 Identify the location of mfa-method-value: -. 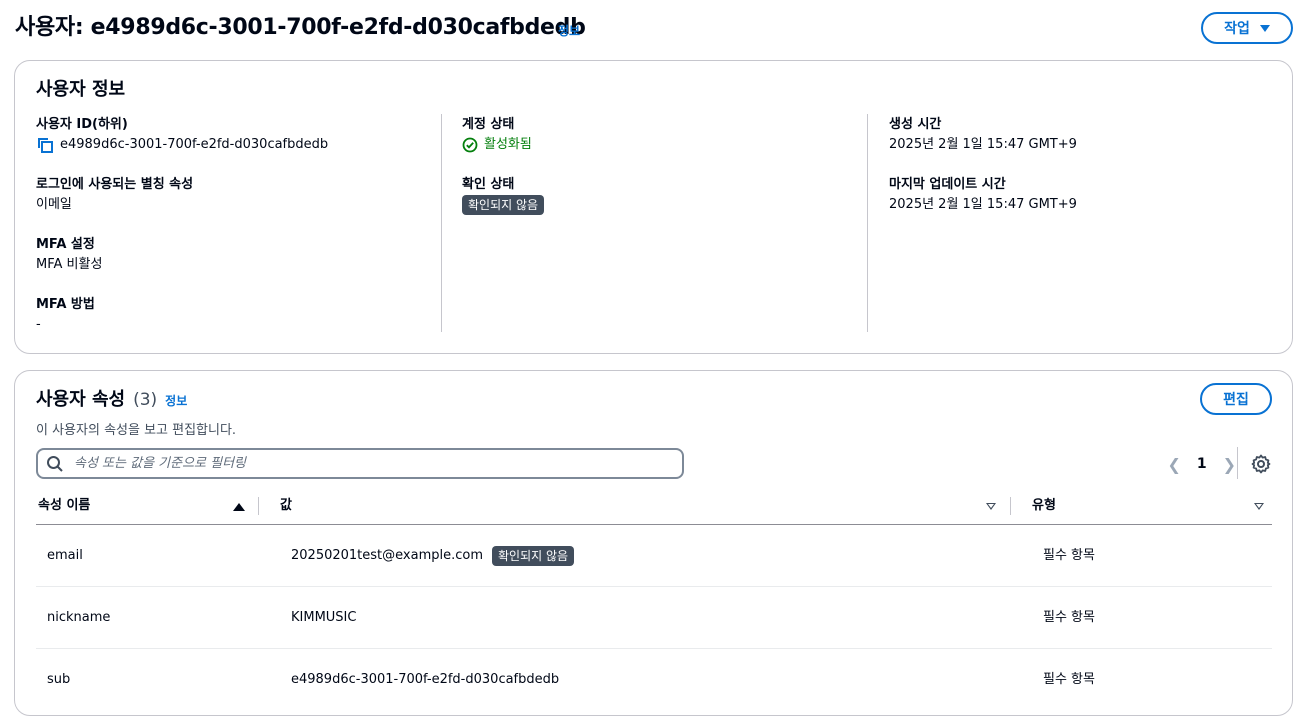
(38, 324).